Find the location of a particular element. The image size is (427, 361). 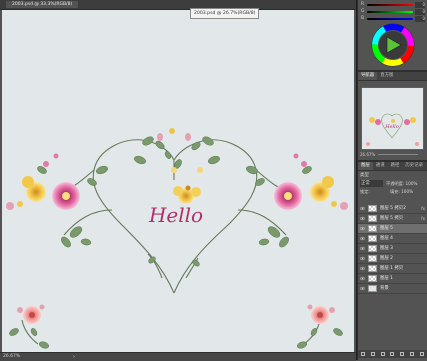

right-flower-cluster is located at coordinates (311, 181).